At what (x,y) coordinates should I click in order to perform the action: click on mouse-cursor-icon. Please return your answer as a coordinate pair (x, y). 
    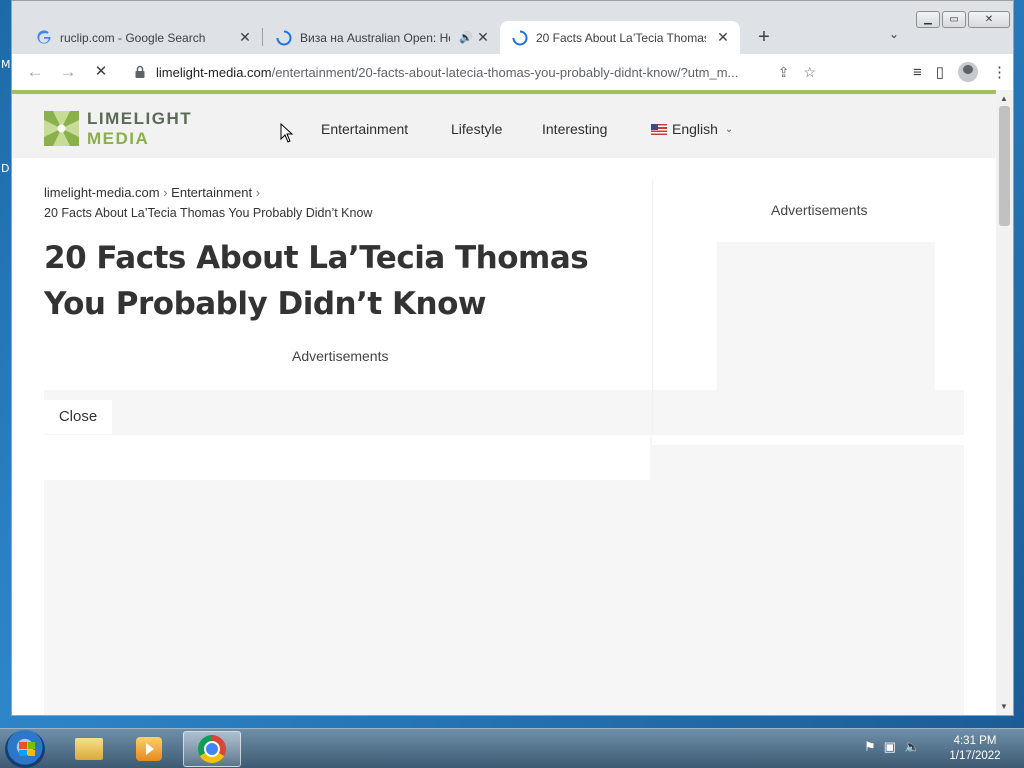
    Looking at the image, I should click on (287, 133).